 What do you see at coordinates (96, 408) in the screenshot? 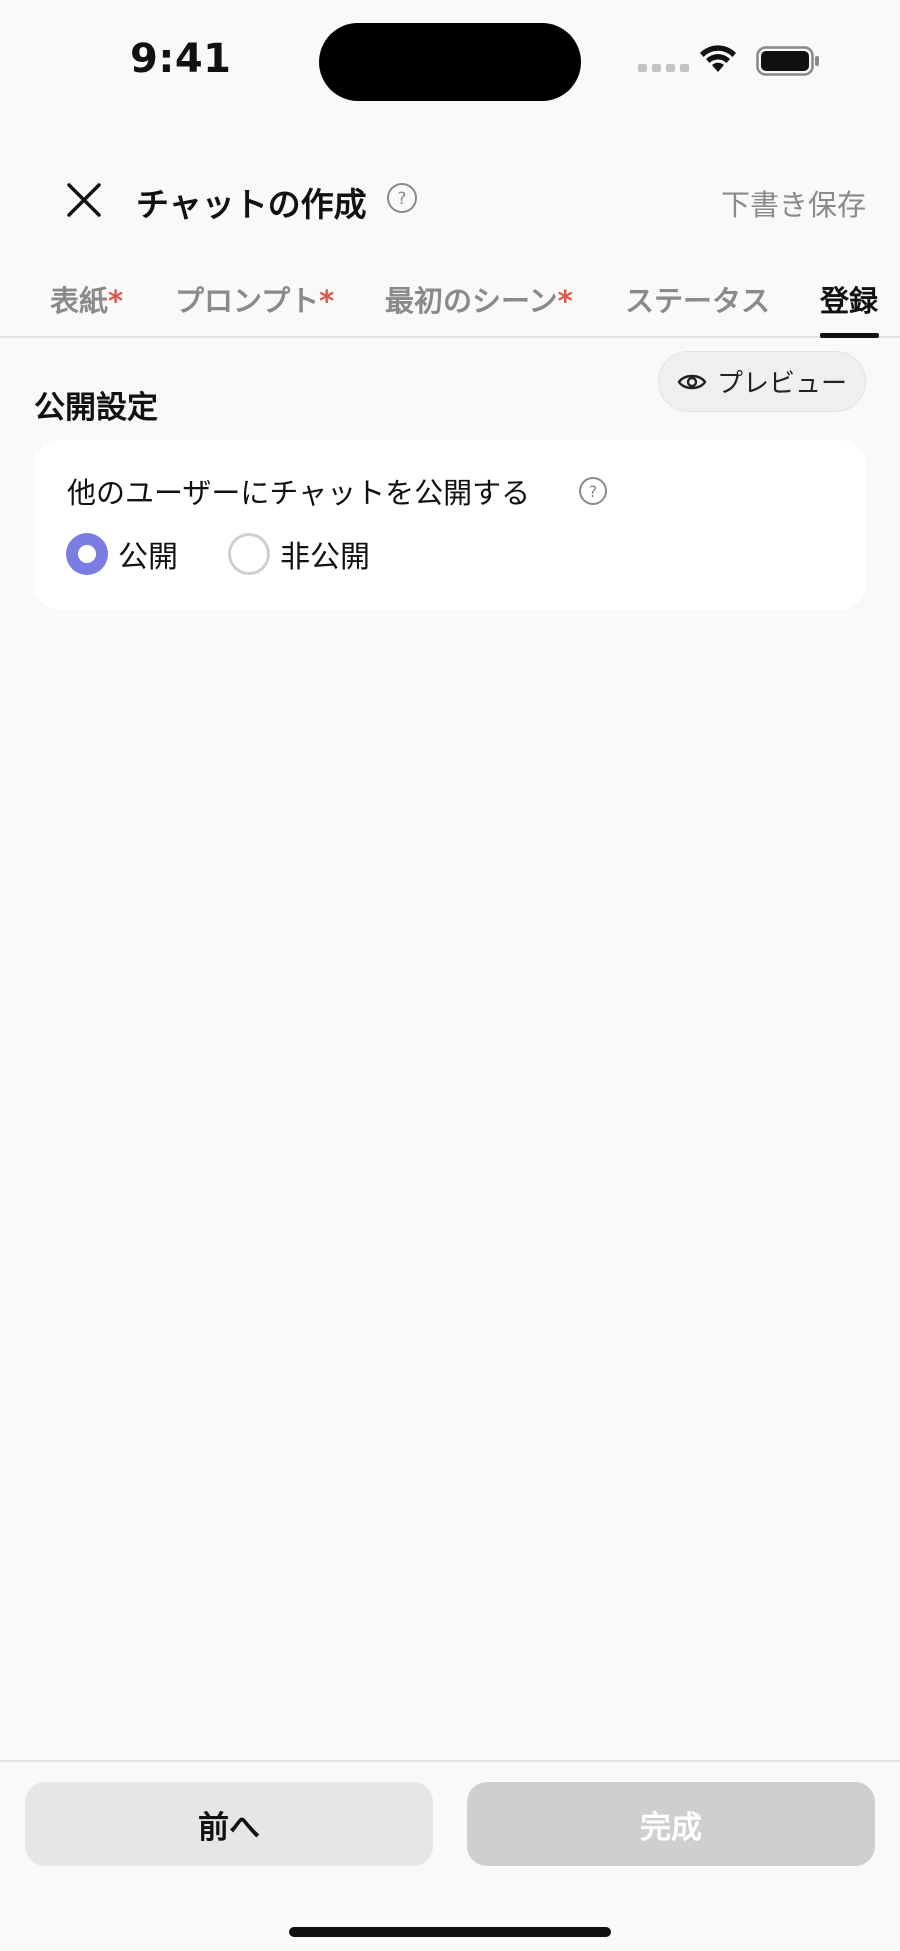
I see `section-title: 公開設定` at bounding box center [96, 408].